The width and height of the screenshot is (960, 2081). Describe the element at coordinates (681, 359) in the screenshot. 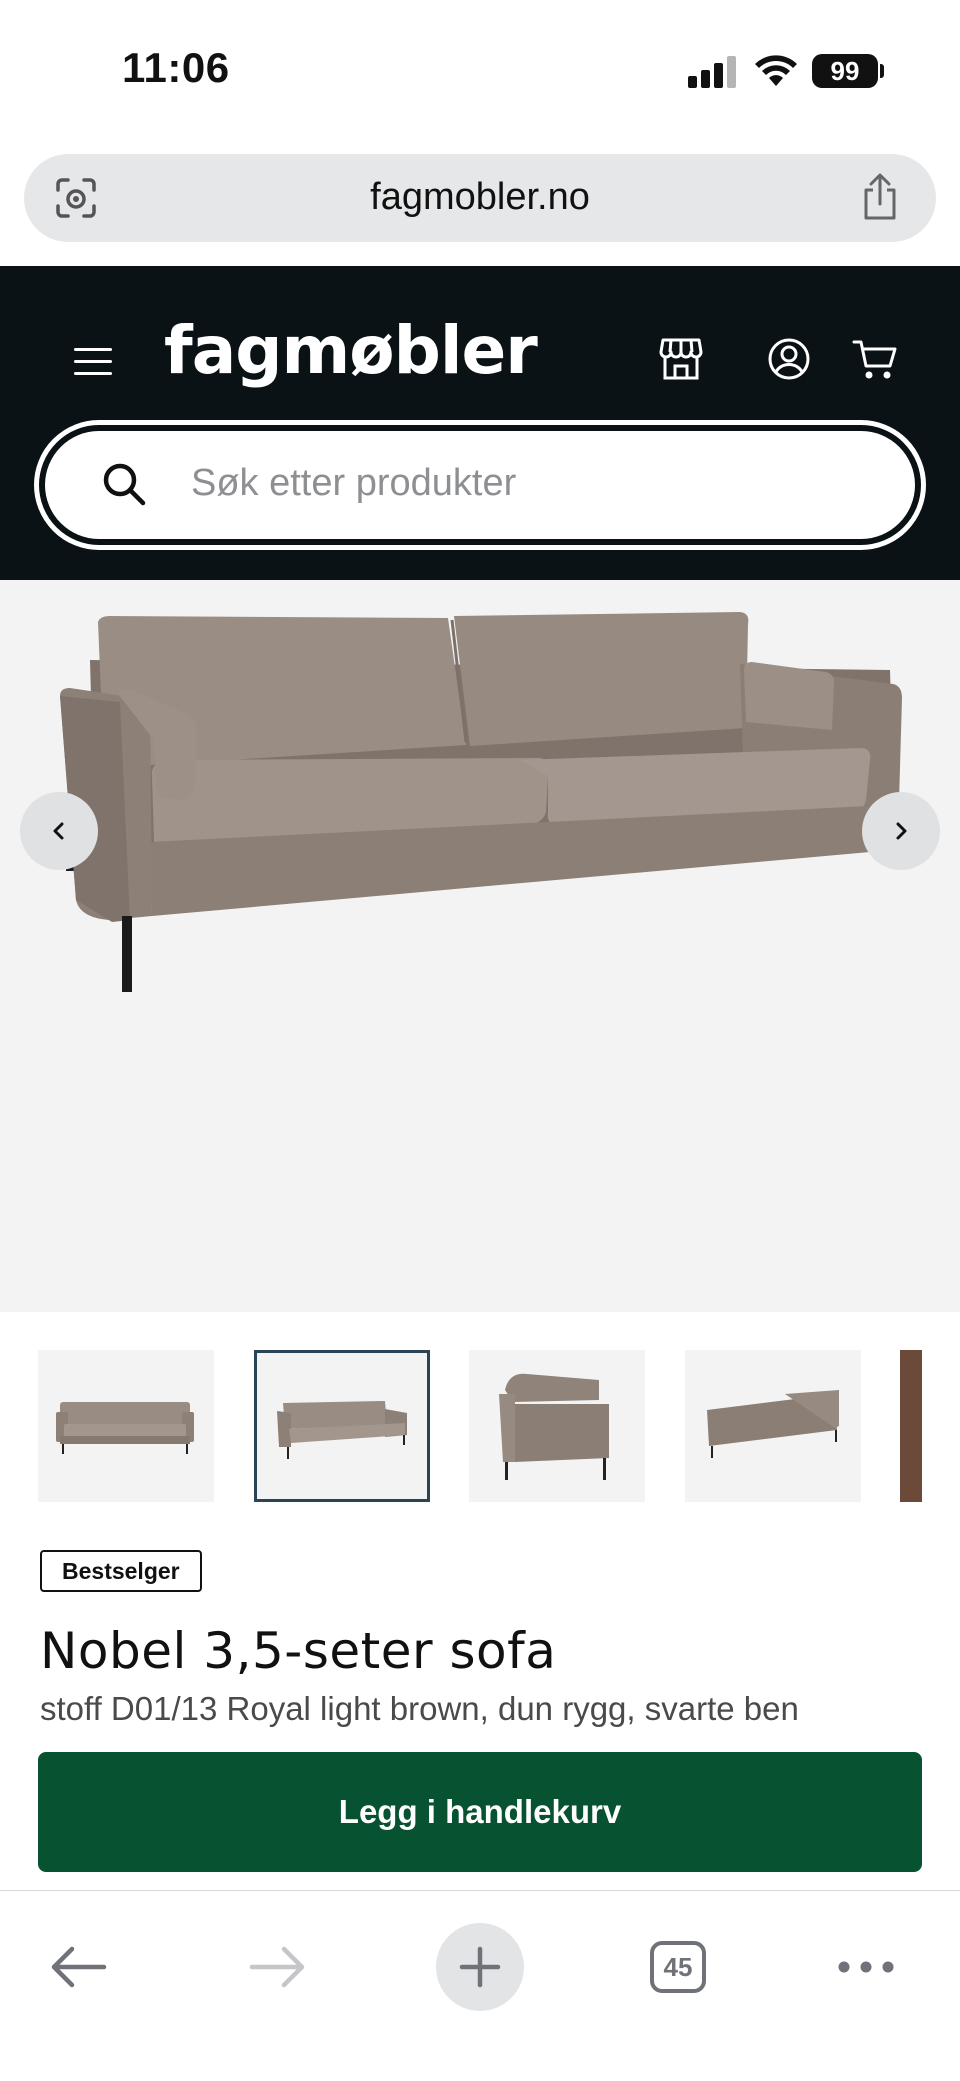

I see `store-icon` at that location.